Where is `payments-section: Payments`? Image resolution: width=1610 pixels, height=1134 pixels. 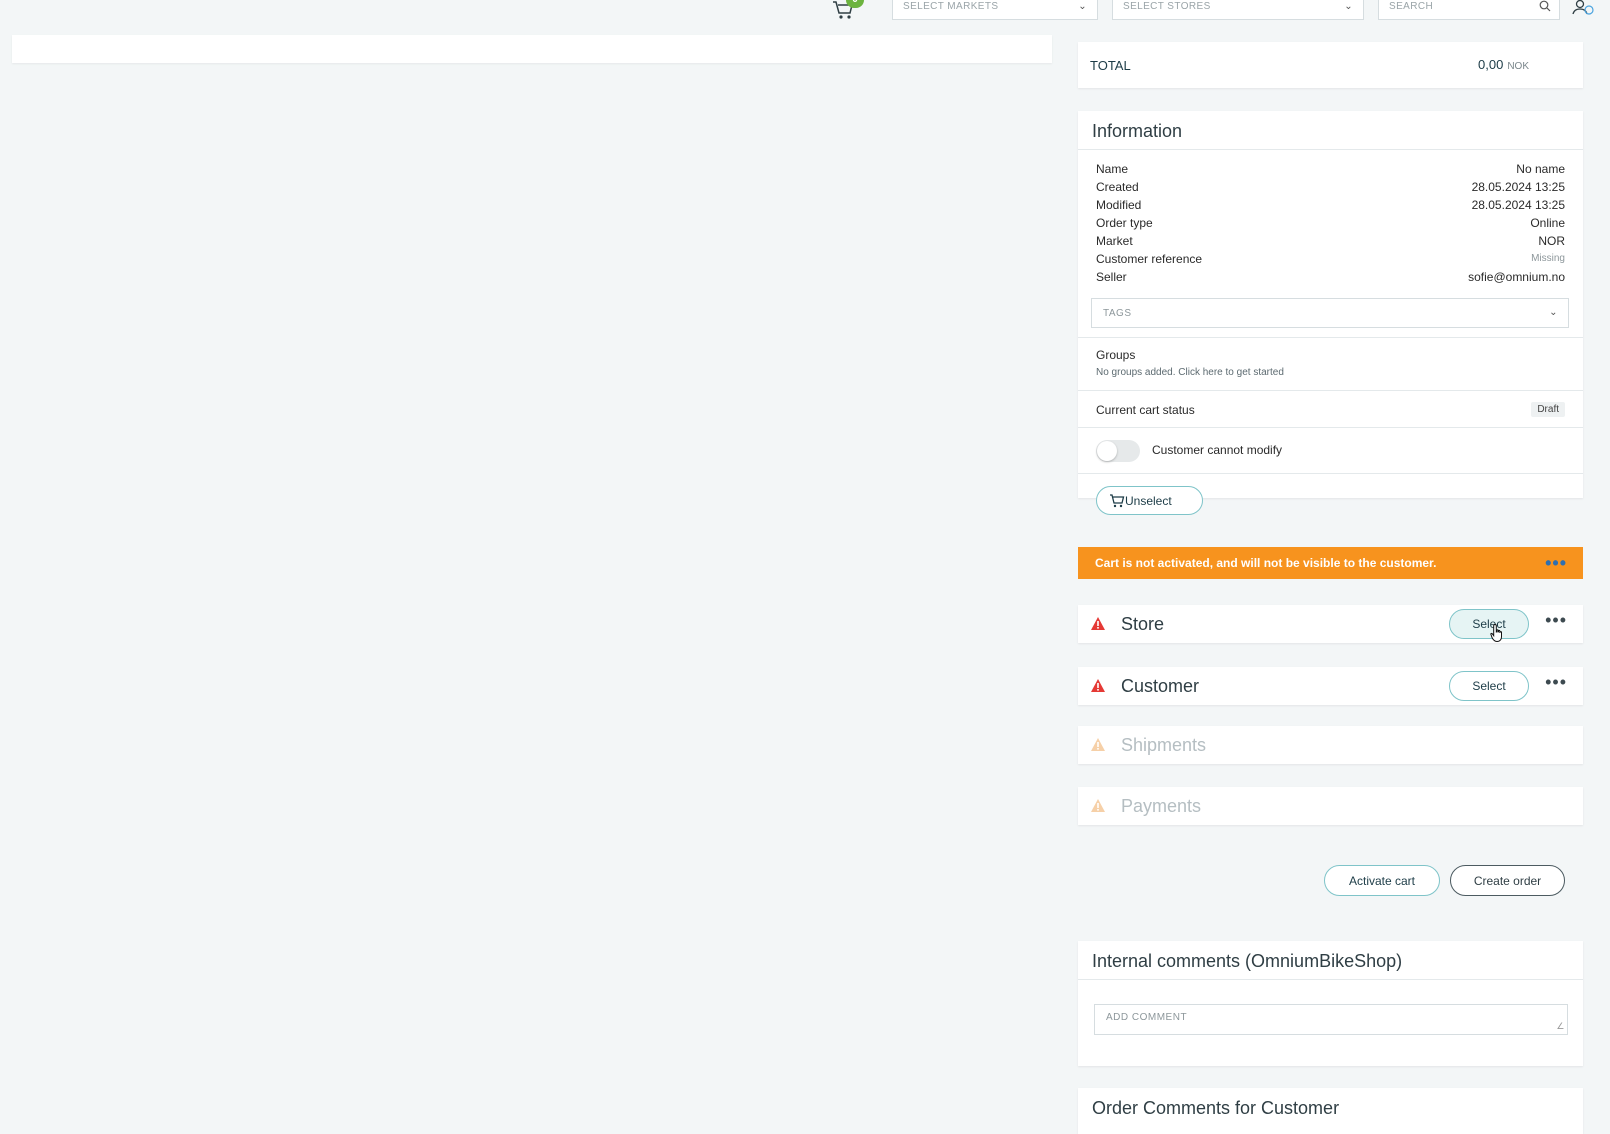 payments-section: Payments is located at coordinates (1330, 806).